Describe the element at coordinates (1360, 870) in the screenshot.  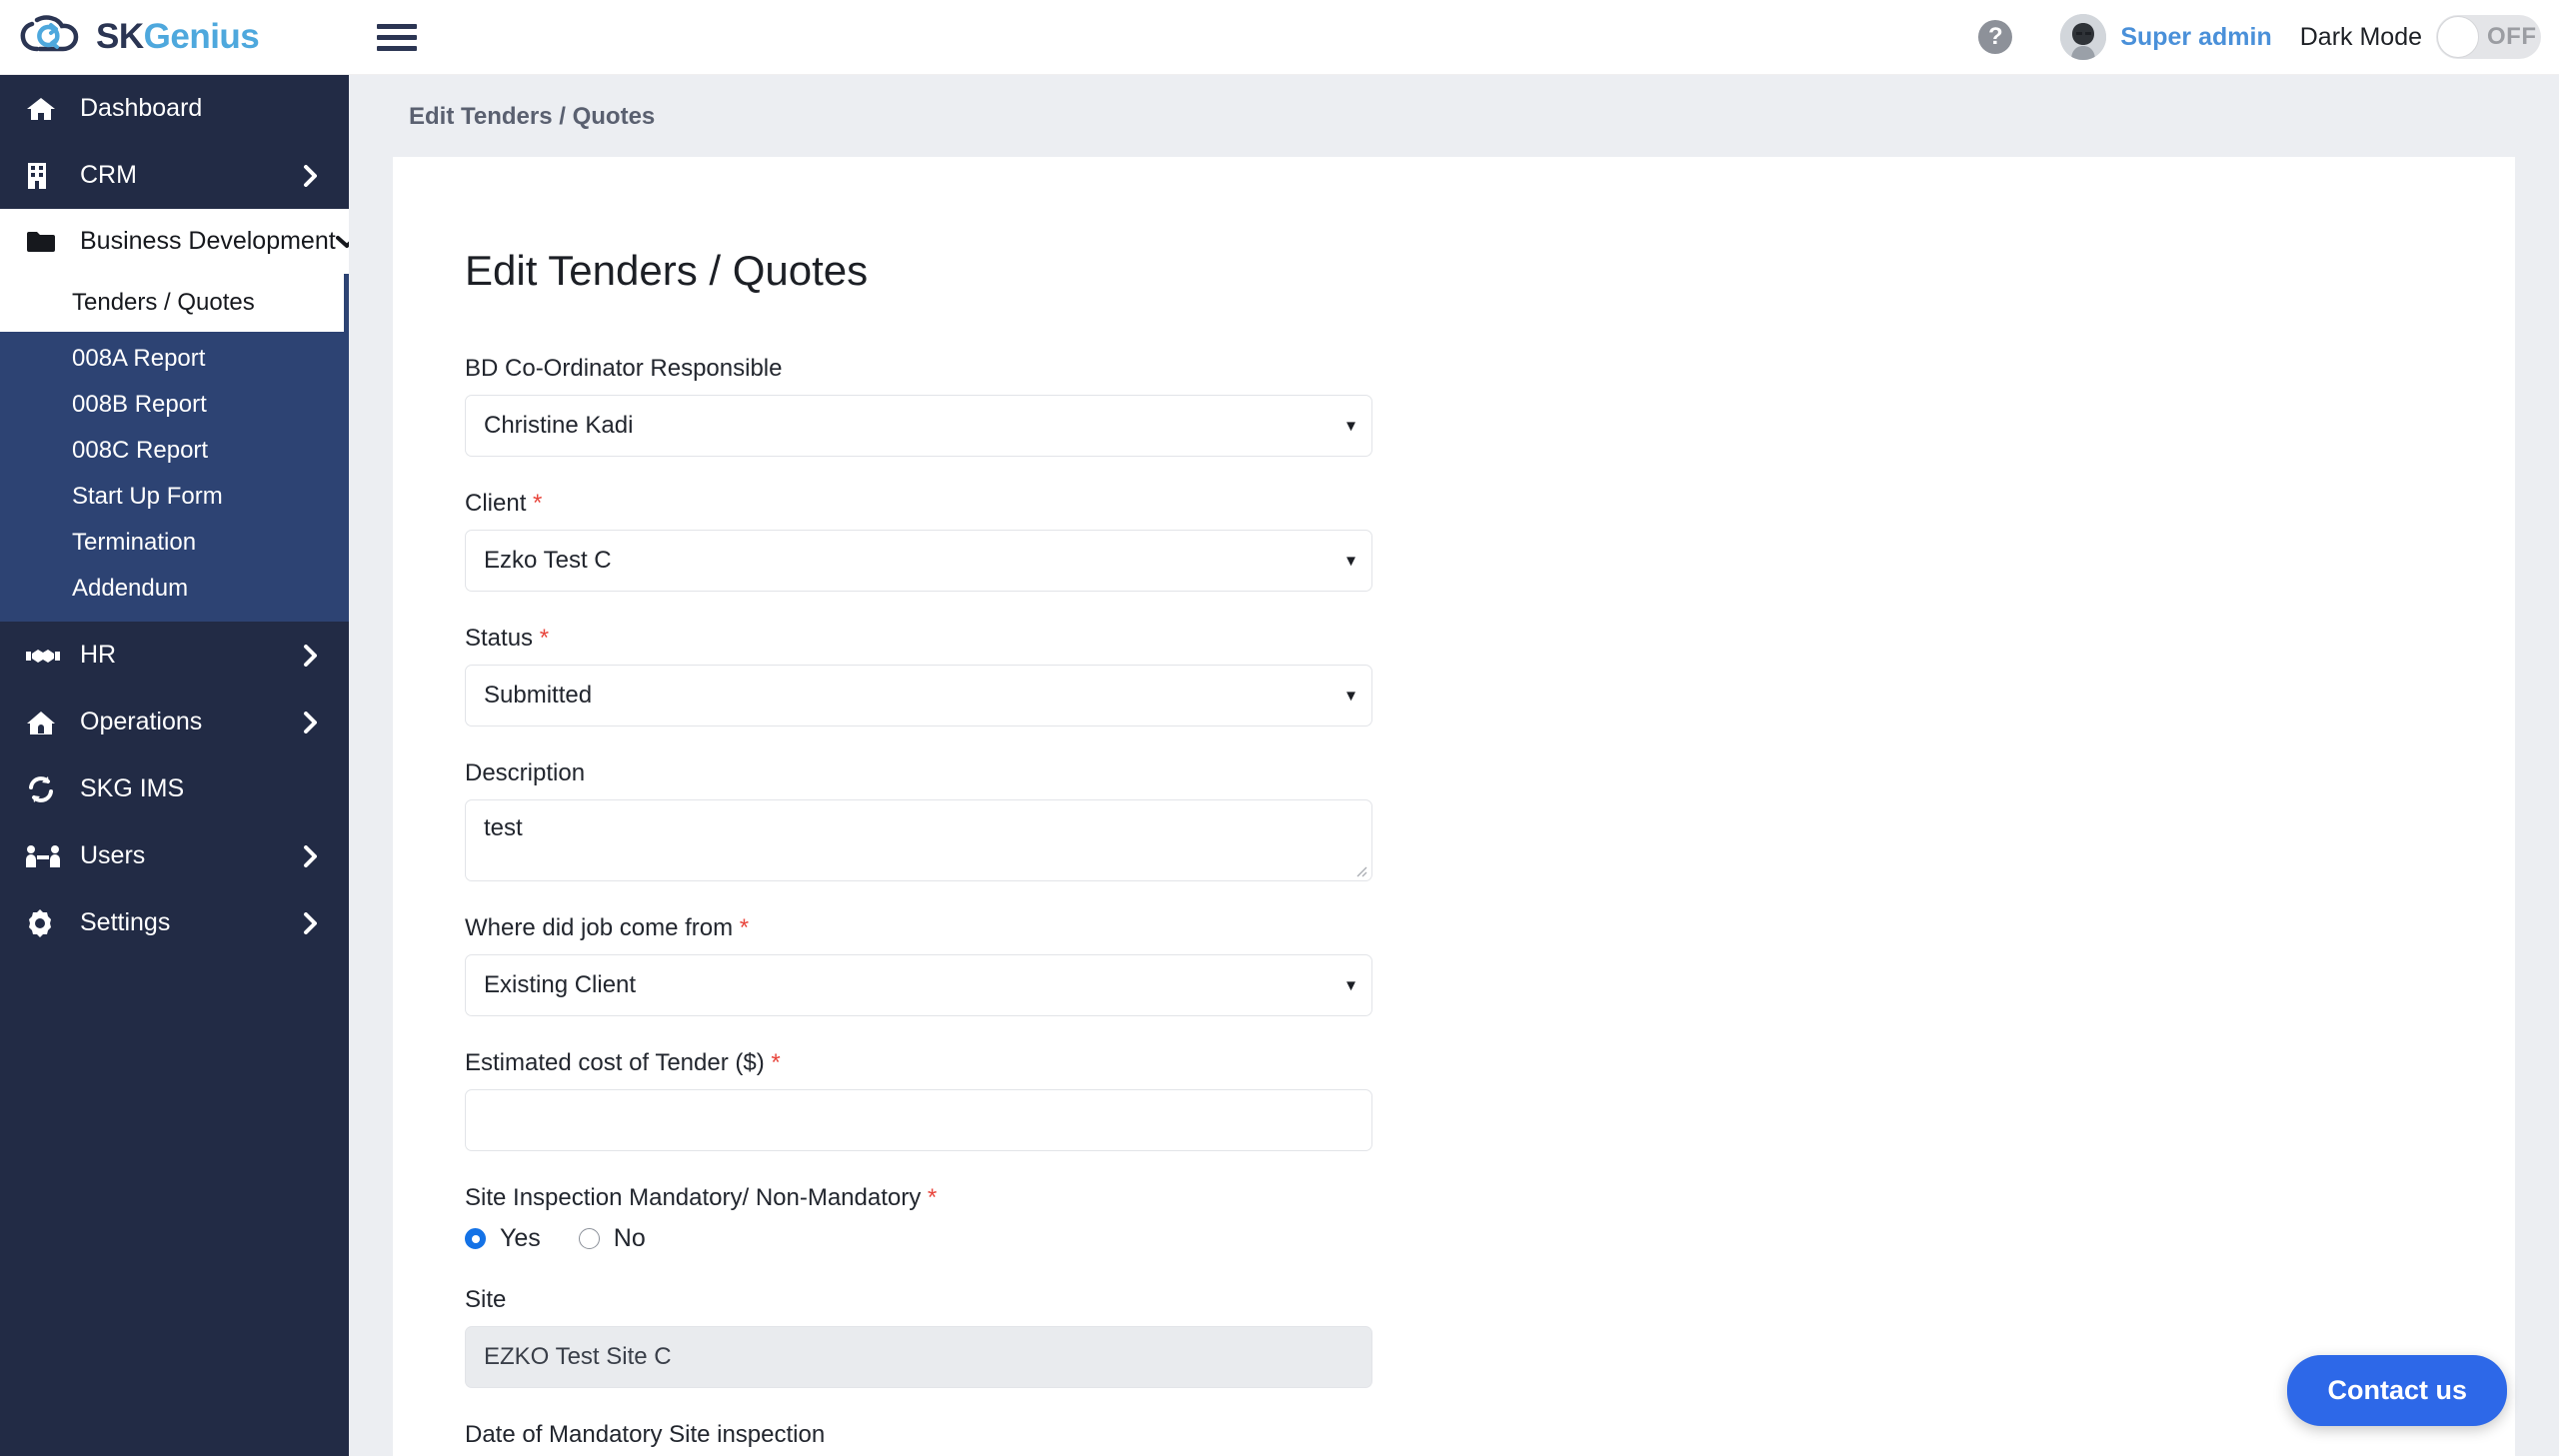
I see `resize-handle-icon` at that location.